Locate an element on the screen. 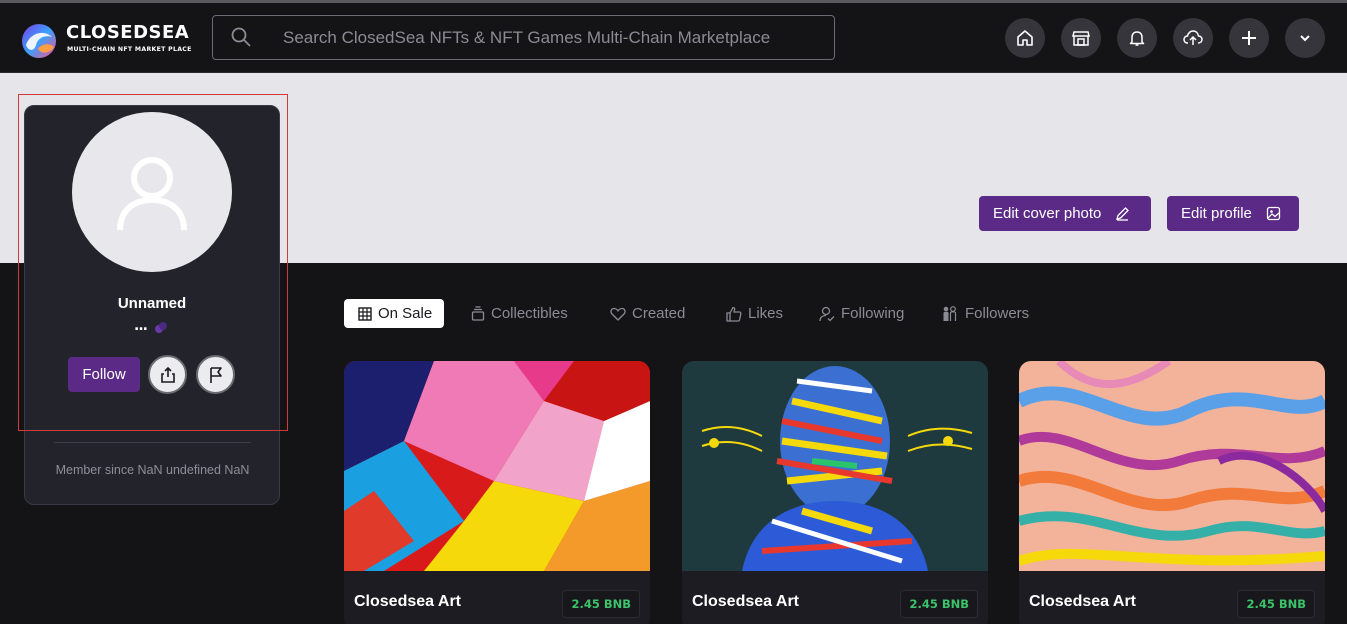 Image resolution: width=1347 pixels, height=624 pixels. marketplace-button is located at coordinates (1081, 38).